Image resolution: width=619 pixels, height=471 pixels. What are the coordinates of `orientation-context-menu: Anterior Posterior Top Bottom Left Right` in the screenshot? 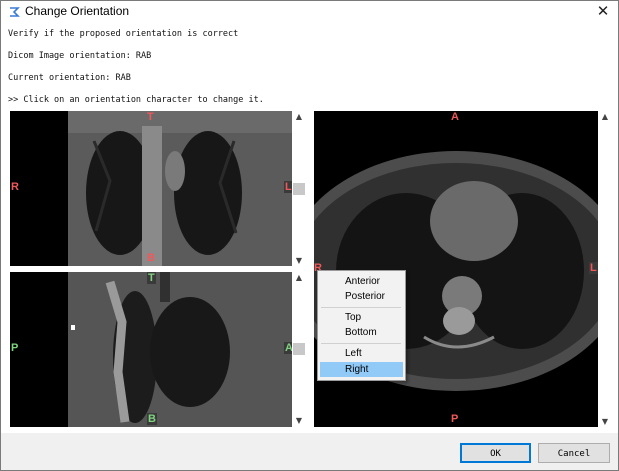 It's located at (361, 325).